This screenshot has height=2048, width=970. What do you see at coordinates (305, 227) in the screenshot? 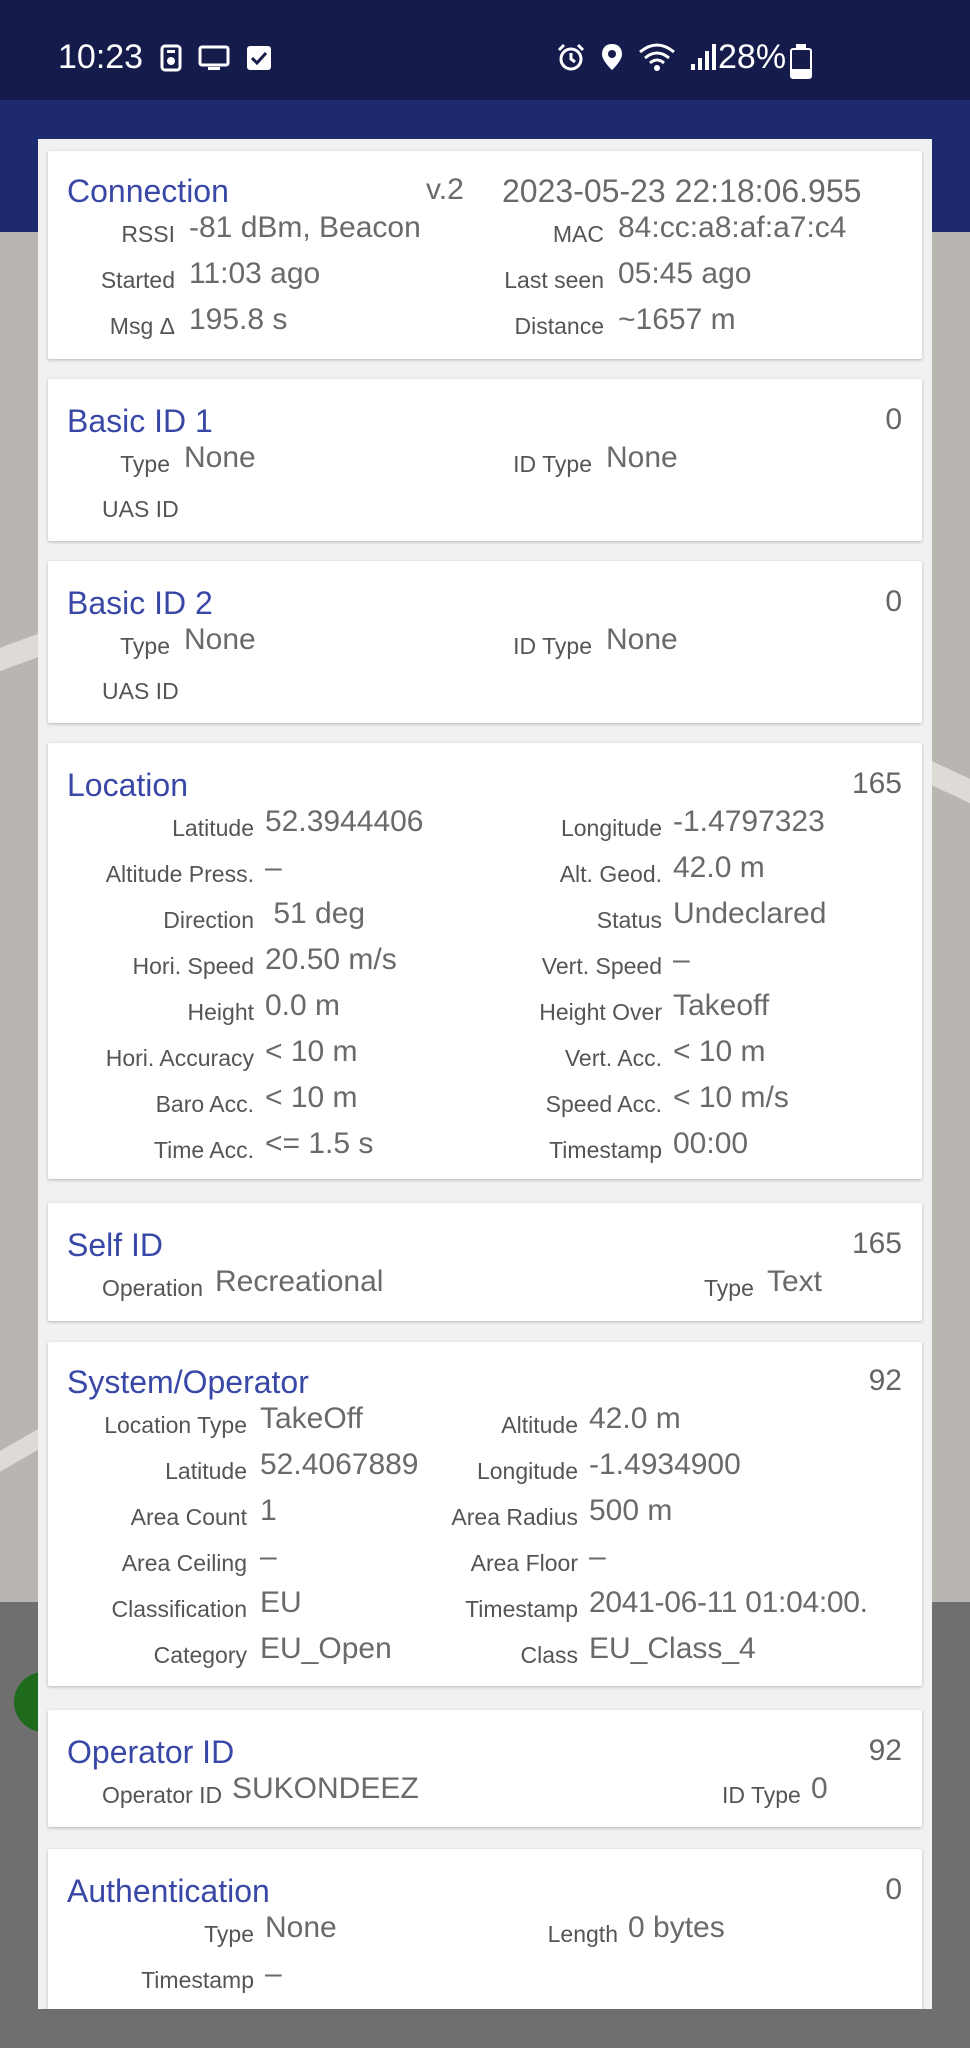
I see `rssi-value: -81 dBm, Beacon` at bounding box center [305, 227].